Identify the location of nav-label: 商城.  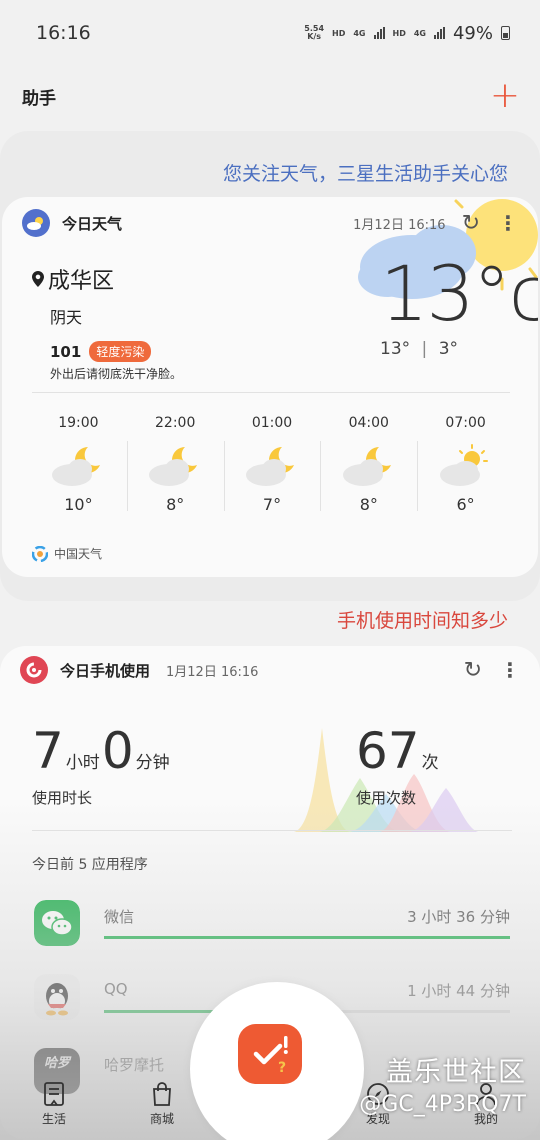
(161, 1118).